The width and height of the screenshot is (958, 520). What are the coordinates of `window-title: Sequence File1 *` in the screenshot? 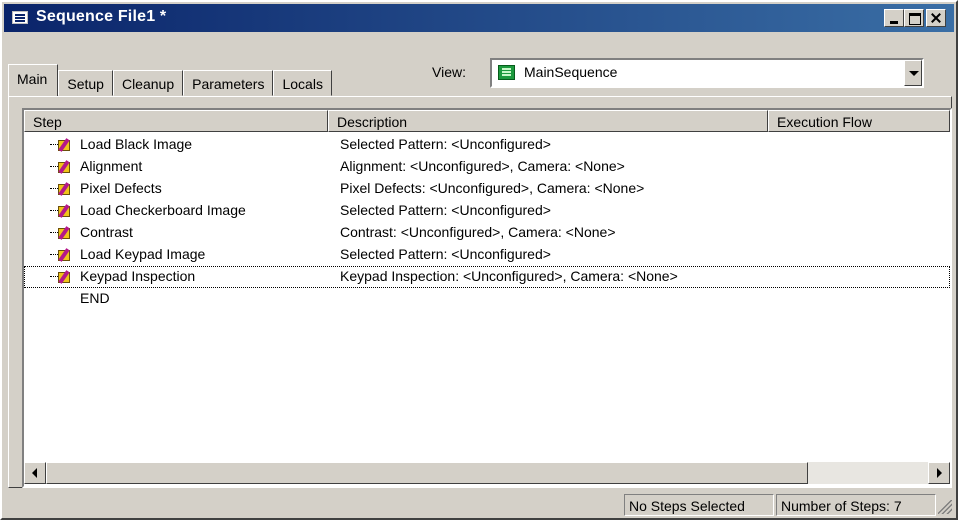 It's located at (101, 16).